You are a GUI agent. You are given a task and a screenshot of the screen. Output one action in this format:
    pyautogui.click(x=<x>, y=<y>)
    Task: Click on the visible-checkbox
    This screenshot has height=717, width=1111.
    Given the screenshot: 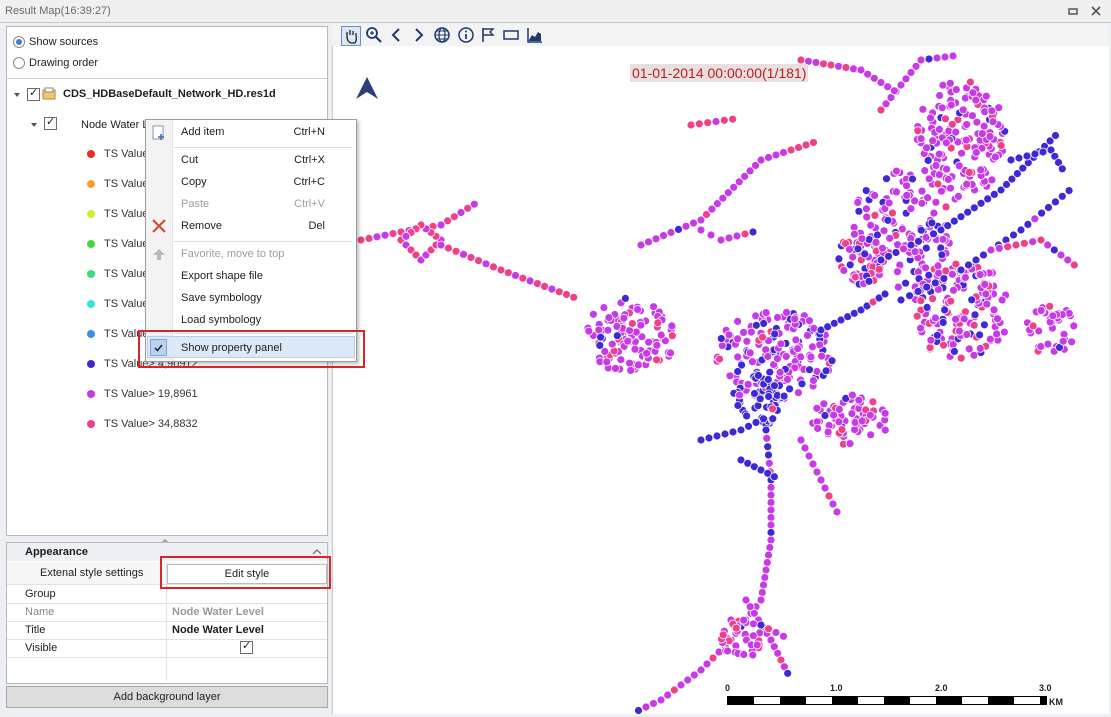 What is the action you would take?
    pyautogui.click(x=246, y=646)
    